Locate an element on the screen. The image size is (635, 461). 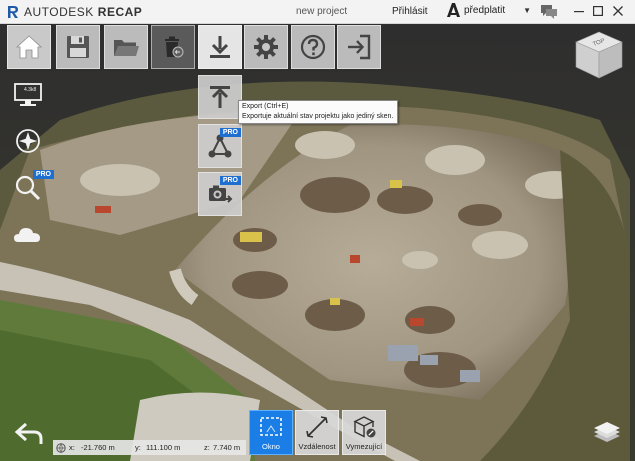
window-select-button: Okno is located at coordinates (271, 432).